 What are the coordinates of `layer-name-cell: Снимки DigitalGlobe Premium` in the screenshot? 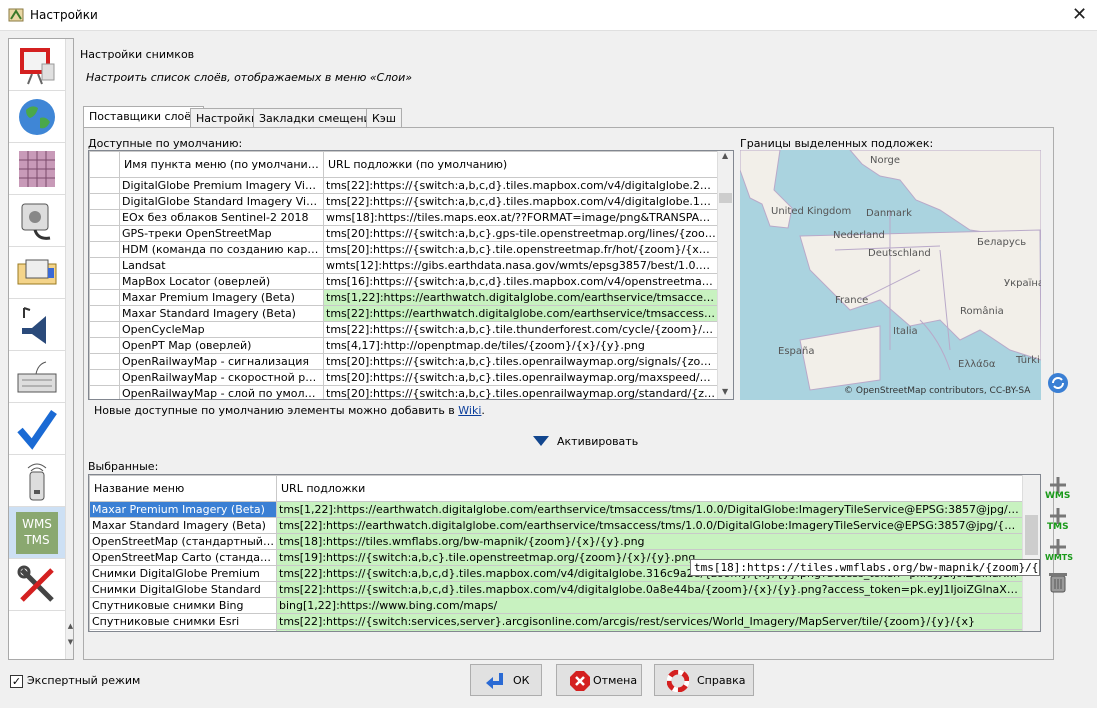 It's located at (183, 573).